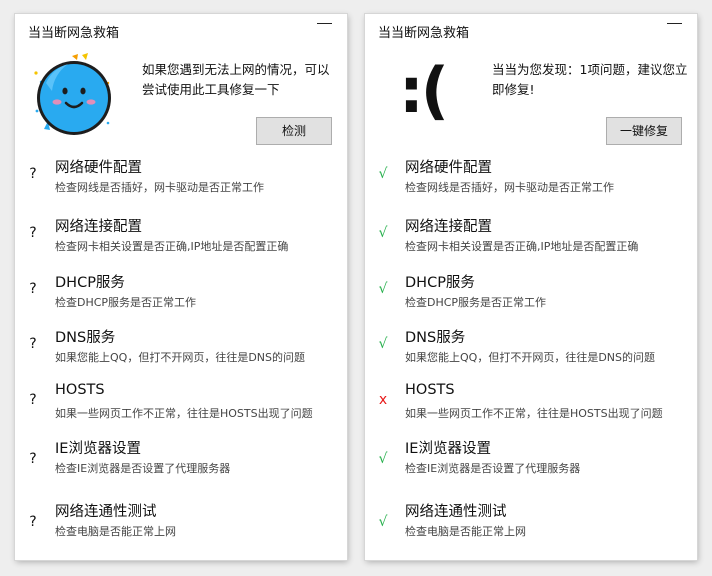  Describe the element at coordinates (181, 349) in the screenshot. I see `list-item: ? DNS服务 如果您能上QQ，但打不开网页，往往是DNS的问题` at that location.